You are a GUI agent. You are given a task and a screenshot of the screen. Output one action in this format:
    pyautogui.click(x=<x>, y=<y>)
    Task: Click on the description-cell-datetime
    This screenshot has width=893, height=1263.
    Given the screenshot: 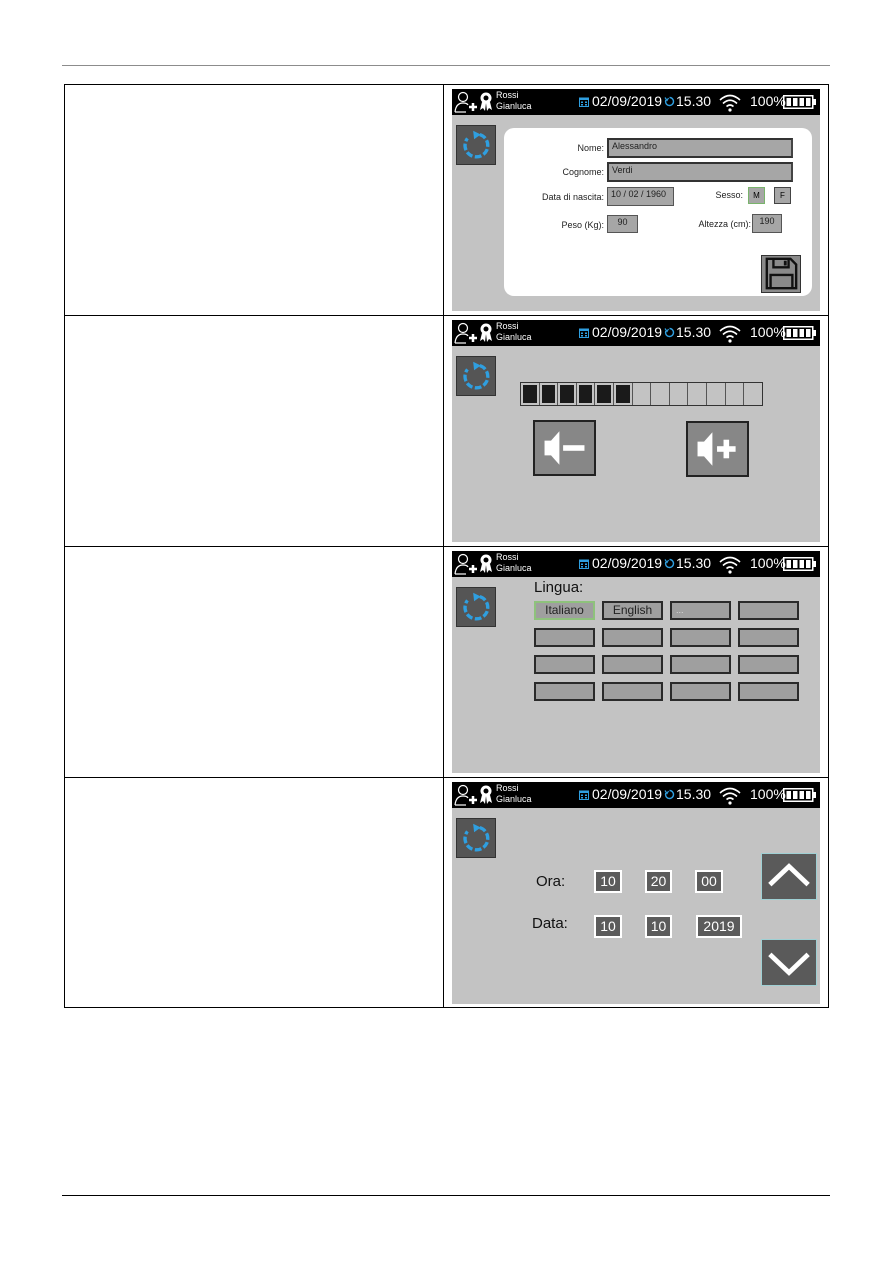 What is the action you would take?
    pyautogui.click(x=254, y=893)
    